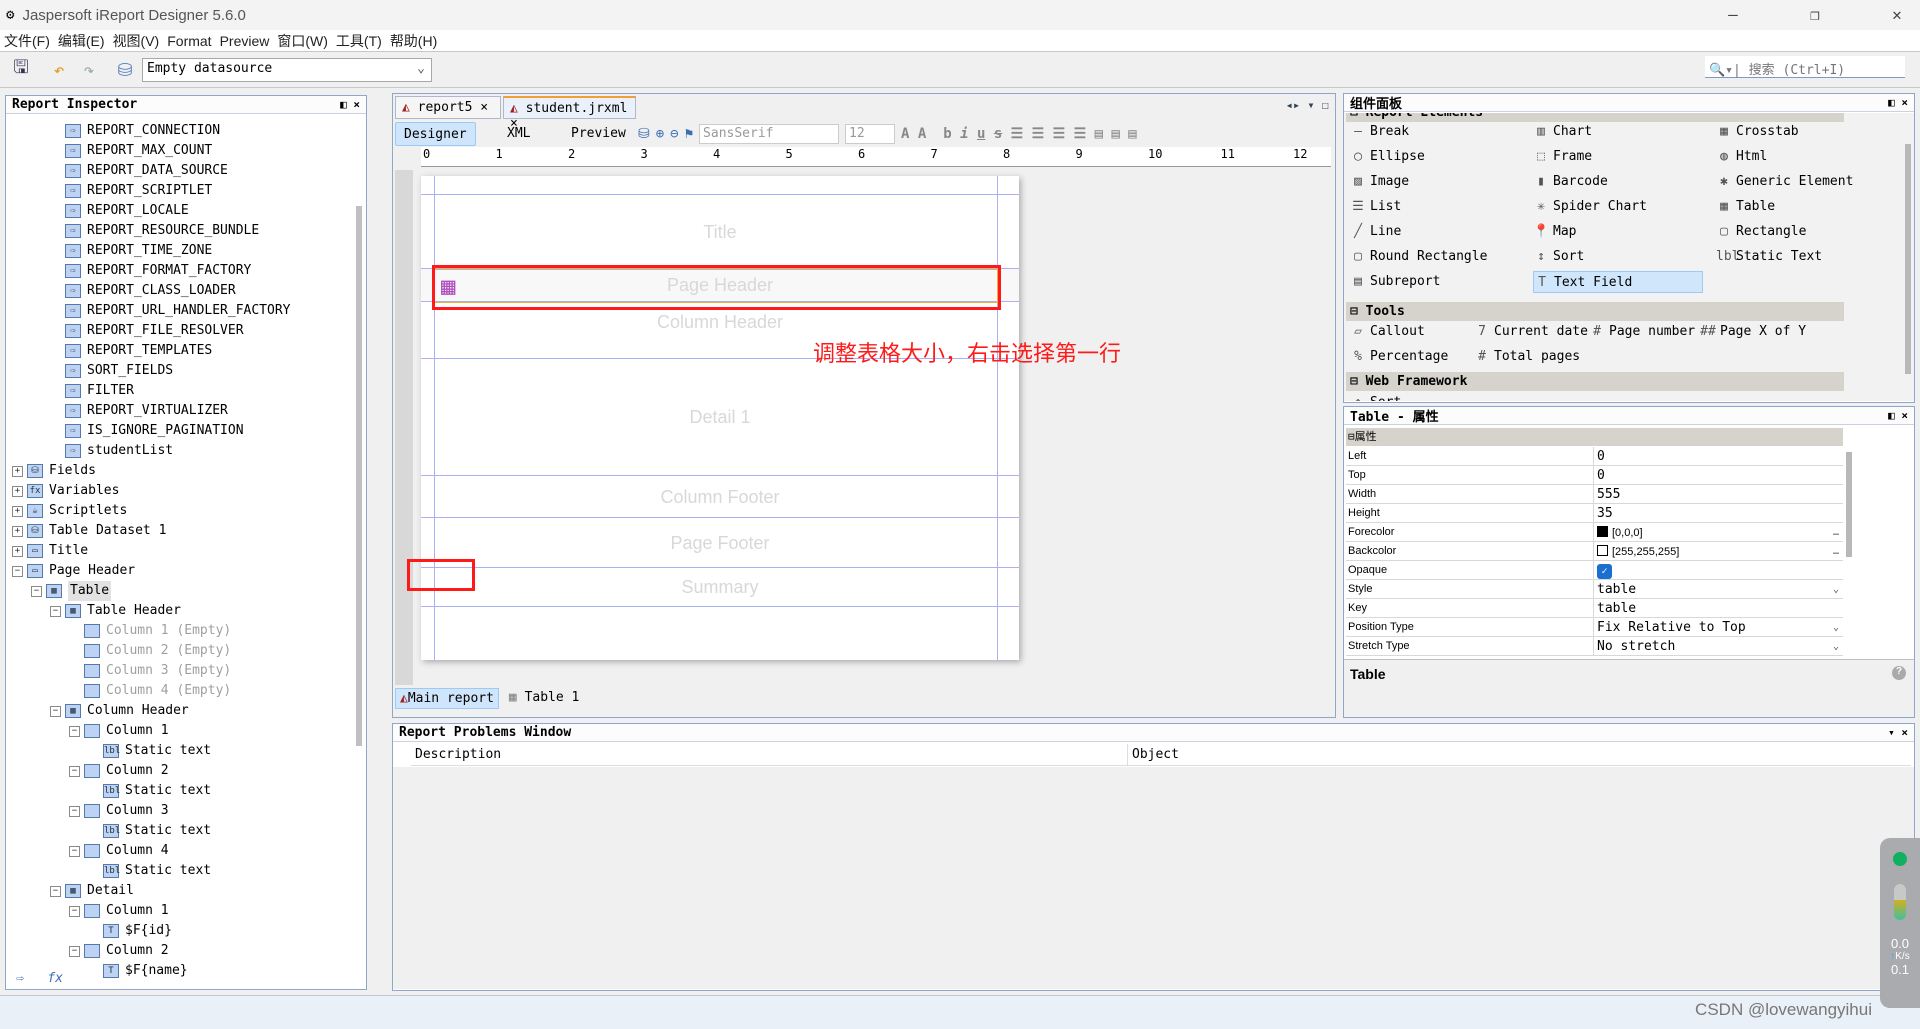 This screenshot has width=1920, height=1029. What do you see at coordinates (89, 531) in the screenshot?
I see `tree-item: + ⛁ Table Dataset 1` at bounding box center [89, 531].